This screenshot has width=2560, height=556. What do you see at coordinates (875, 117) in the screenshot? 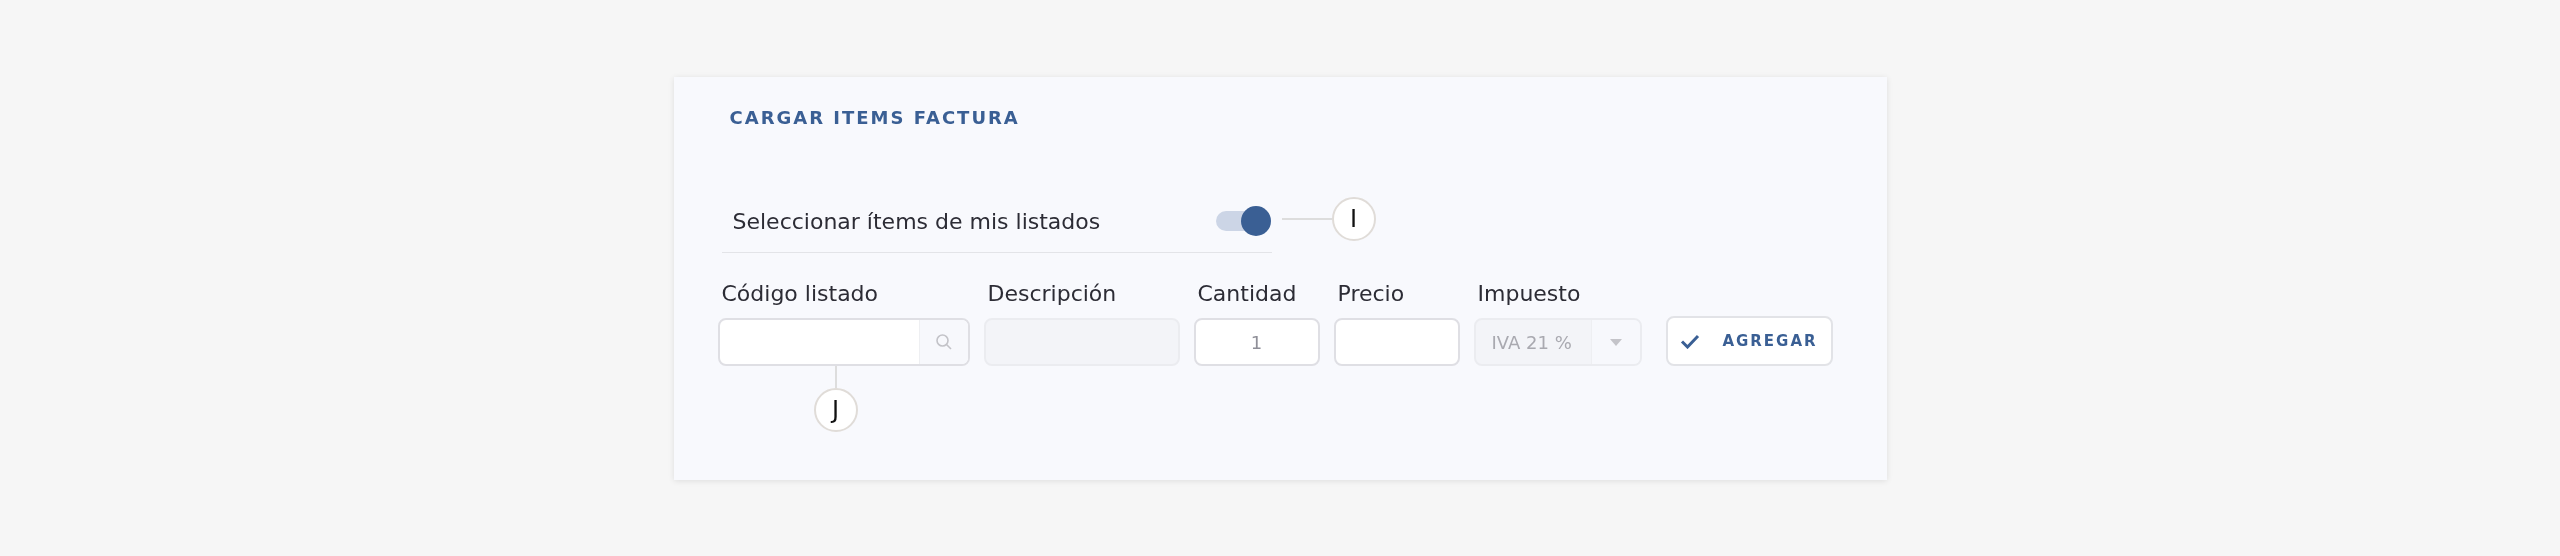
I see `section-title: CARGAR ITEMS FACTURA` at bounding box center [875, 117].